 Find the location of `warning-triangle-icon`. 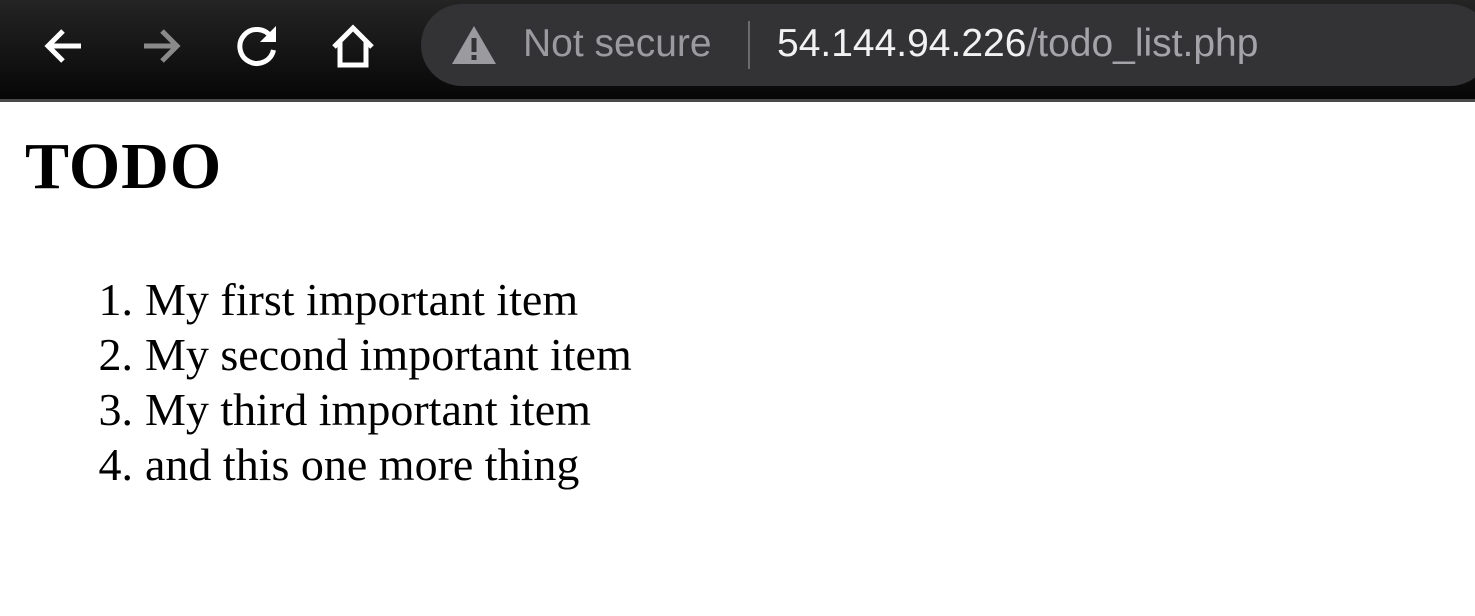

warning-triangle-icon is located at coordinates (474, 45).